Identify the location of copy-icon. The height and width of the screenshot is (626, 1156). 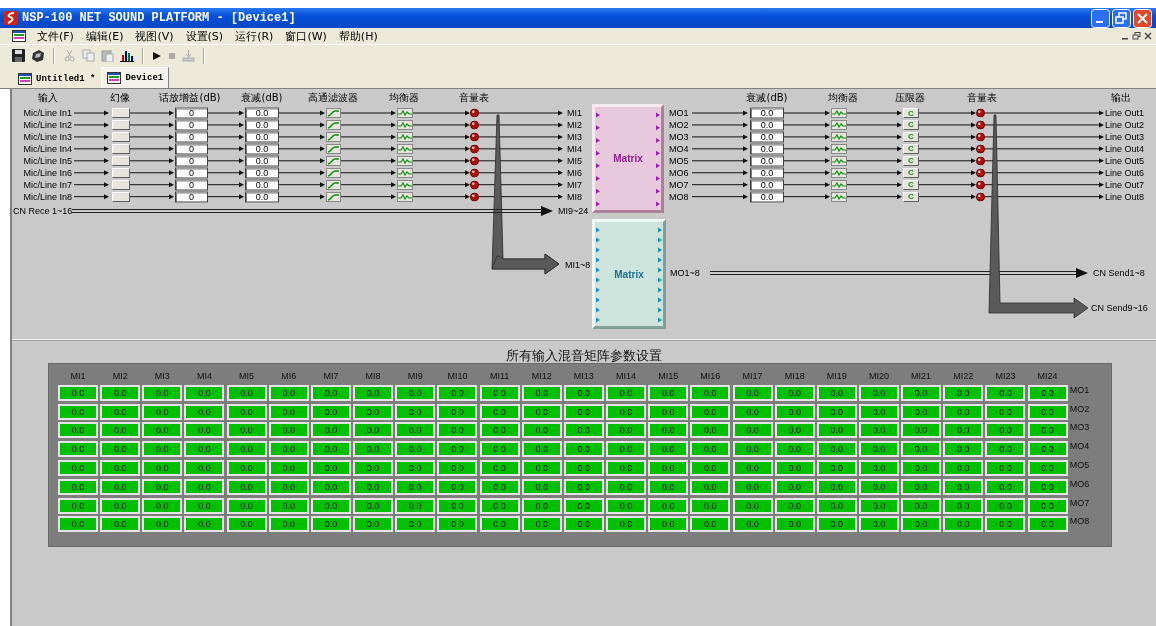
(88, 55).